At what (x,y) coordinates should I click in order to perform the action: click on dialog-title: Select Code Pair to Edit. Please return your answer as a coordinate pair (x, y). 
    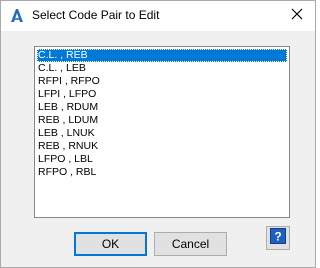
    Looking at the image, I should click on (96, 15).